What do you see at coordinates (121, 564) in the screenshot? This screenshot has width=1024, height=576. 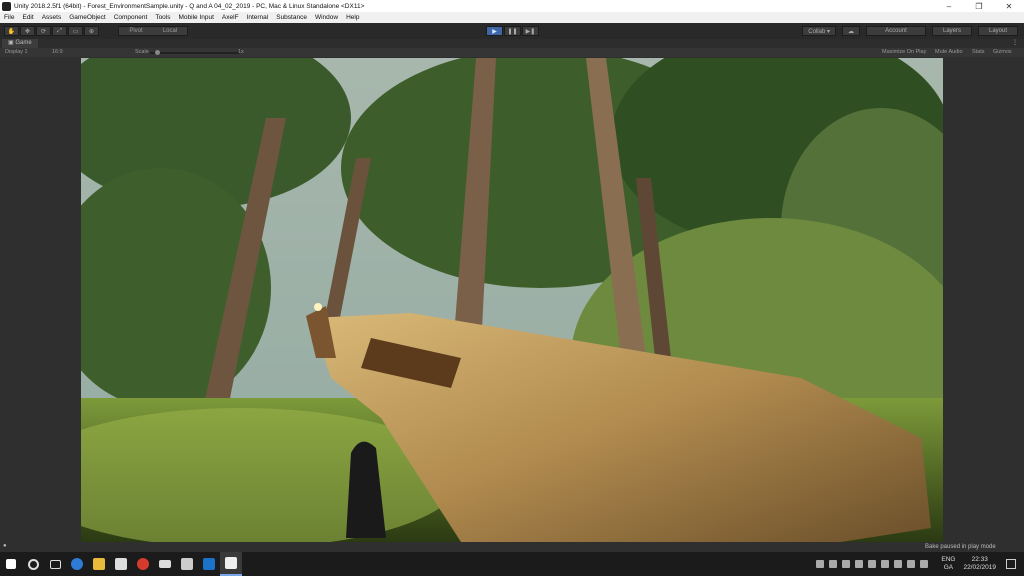 I see `store-icon` at bounding box center [121, 564].